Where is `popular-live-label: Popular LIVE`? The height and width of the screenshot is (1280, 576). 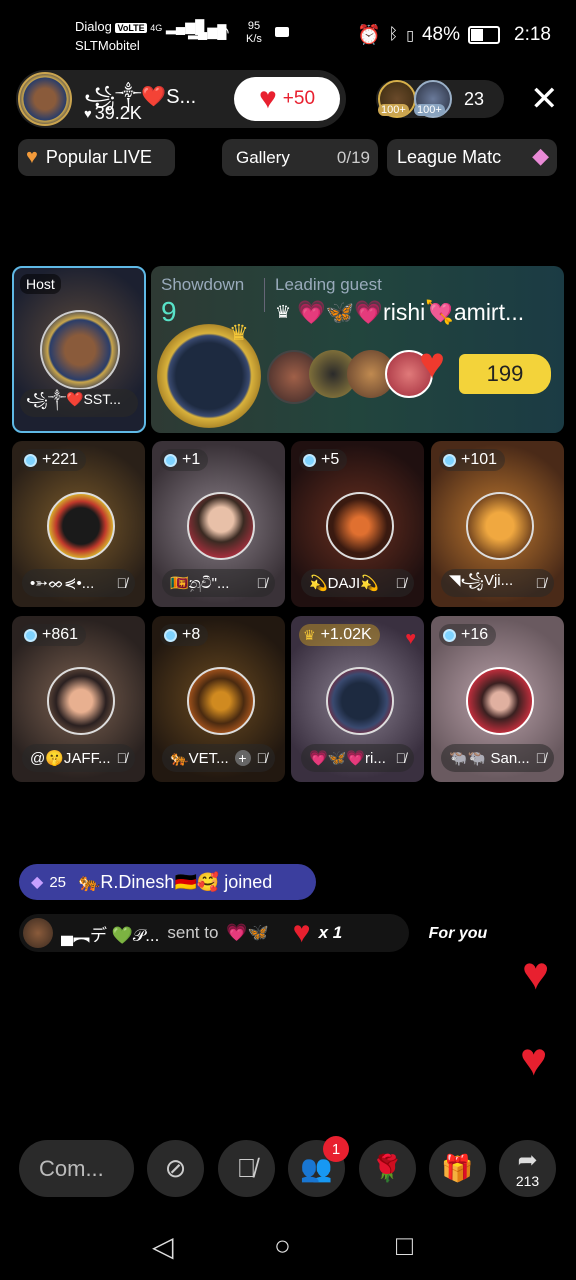
popular-live-label: Popular LIVE is located at coordinates (98, 157).